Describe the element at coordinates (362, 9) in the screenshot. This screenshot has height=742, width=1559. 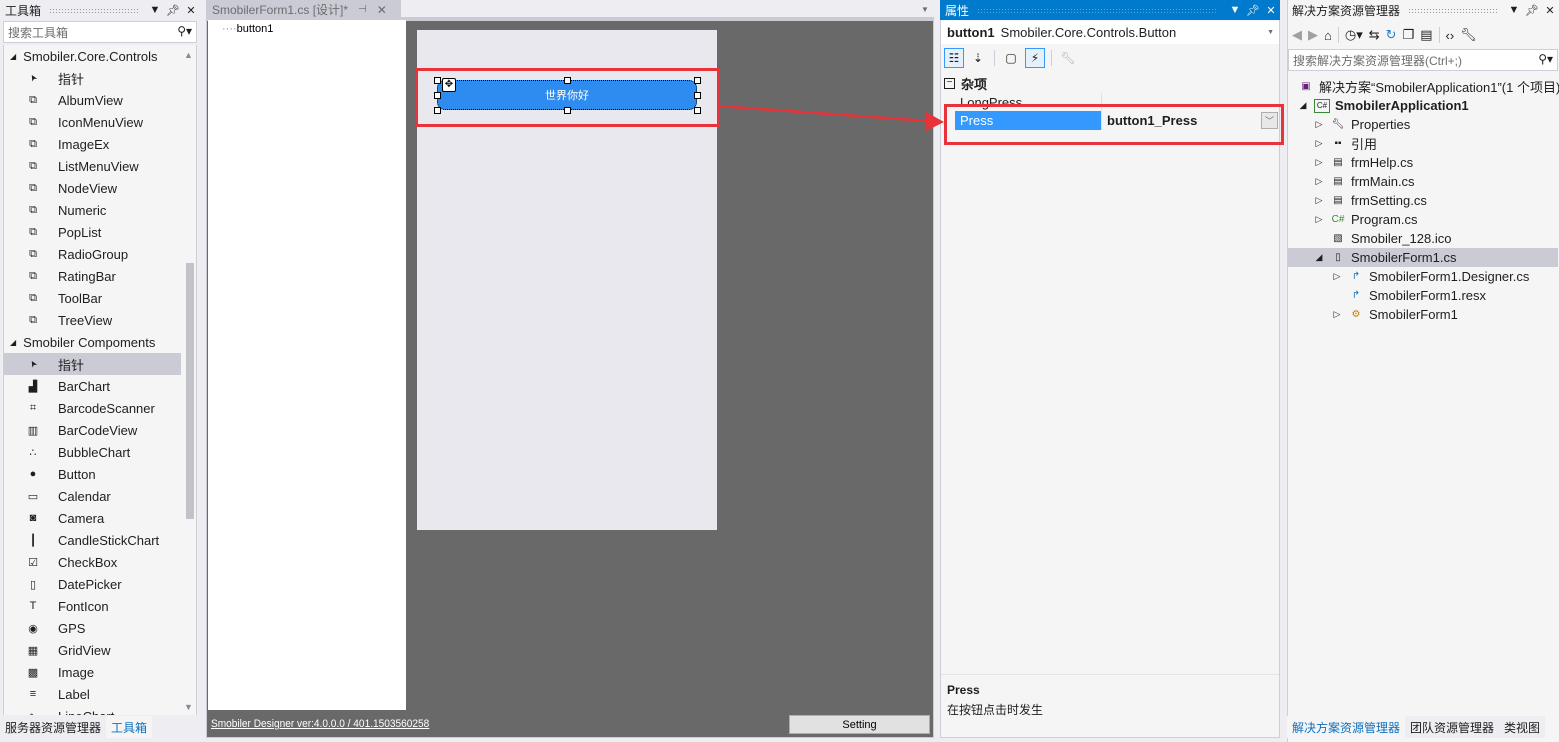
I see `pin-icon: ⊣` at that location.